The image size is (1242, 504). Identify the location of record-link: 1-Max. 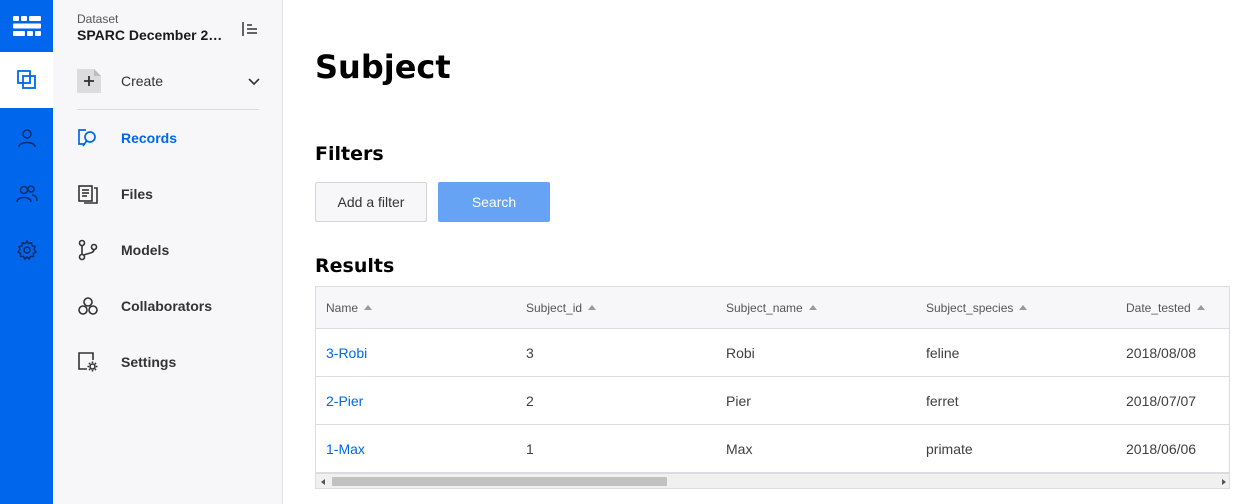
(345, 449).